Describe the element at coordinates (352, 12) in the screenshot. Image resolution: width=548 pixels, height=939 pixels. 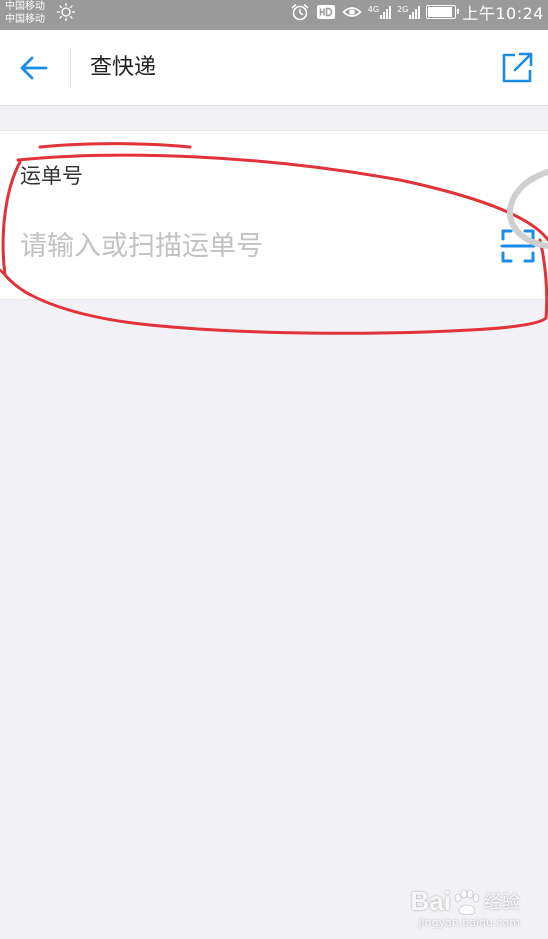
I see `eye-icon` at that location.